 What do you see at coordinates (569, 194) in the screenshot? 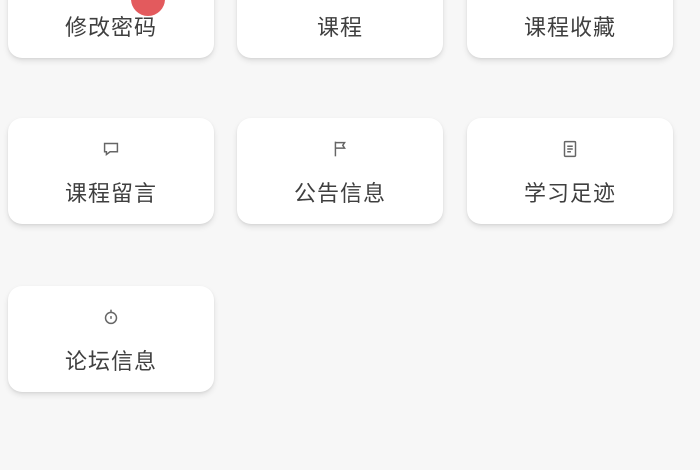
I see `menu-card-label: 学习足迹` at bounding box center [569, 194].